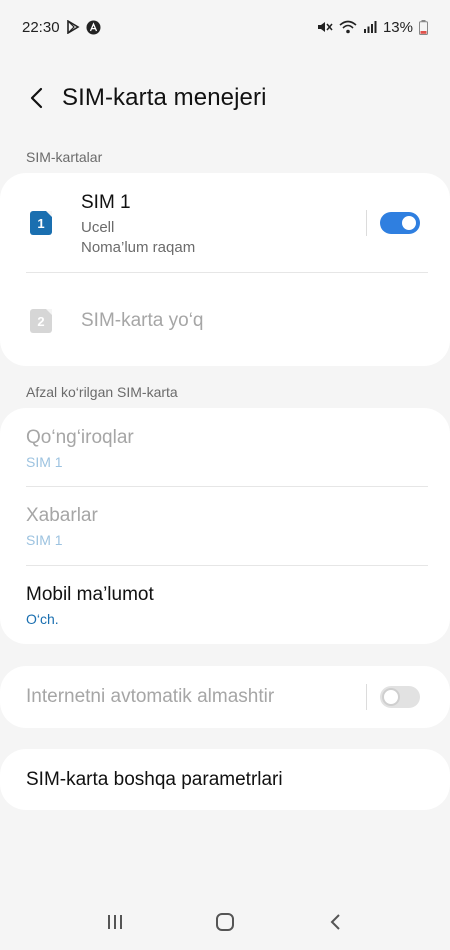  What do you see at coordinates (423, 27) in the screenshot?
I see `battery-icon` at bounding box center [423, 27].